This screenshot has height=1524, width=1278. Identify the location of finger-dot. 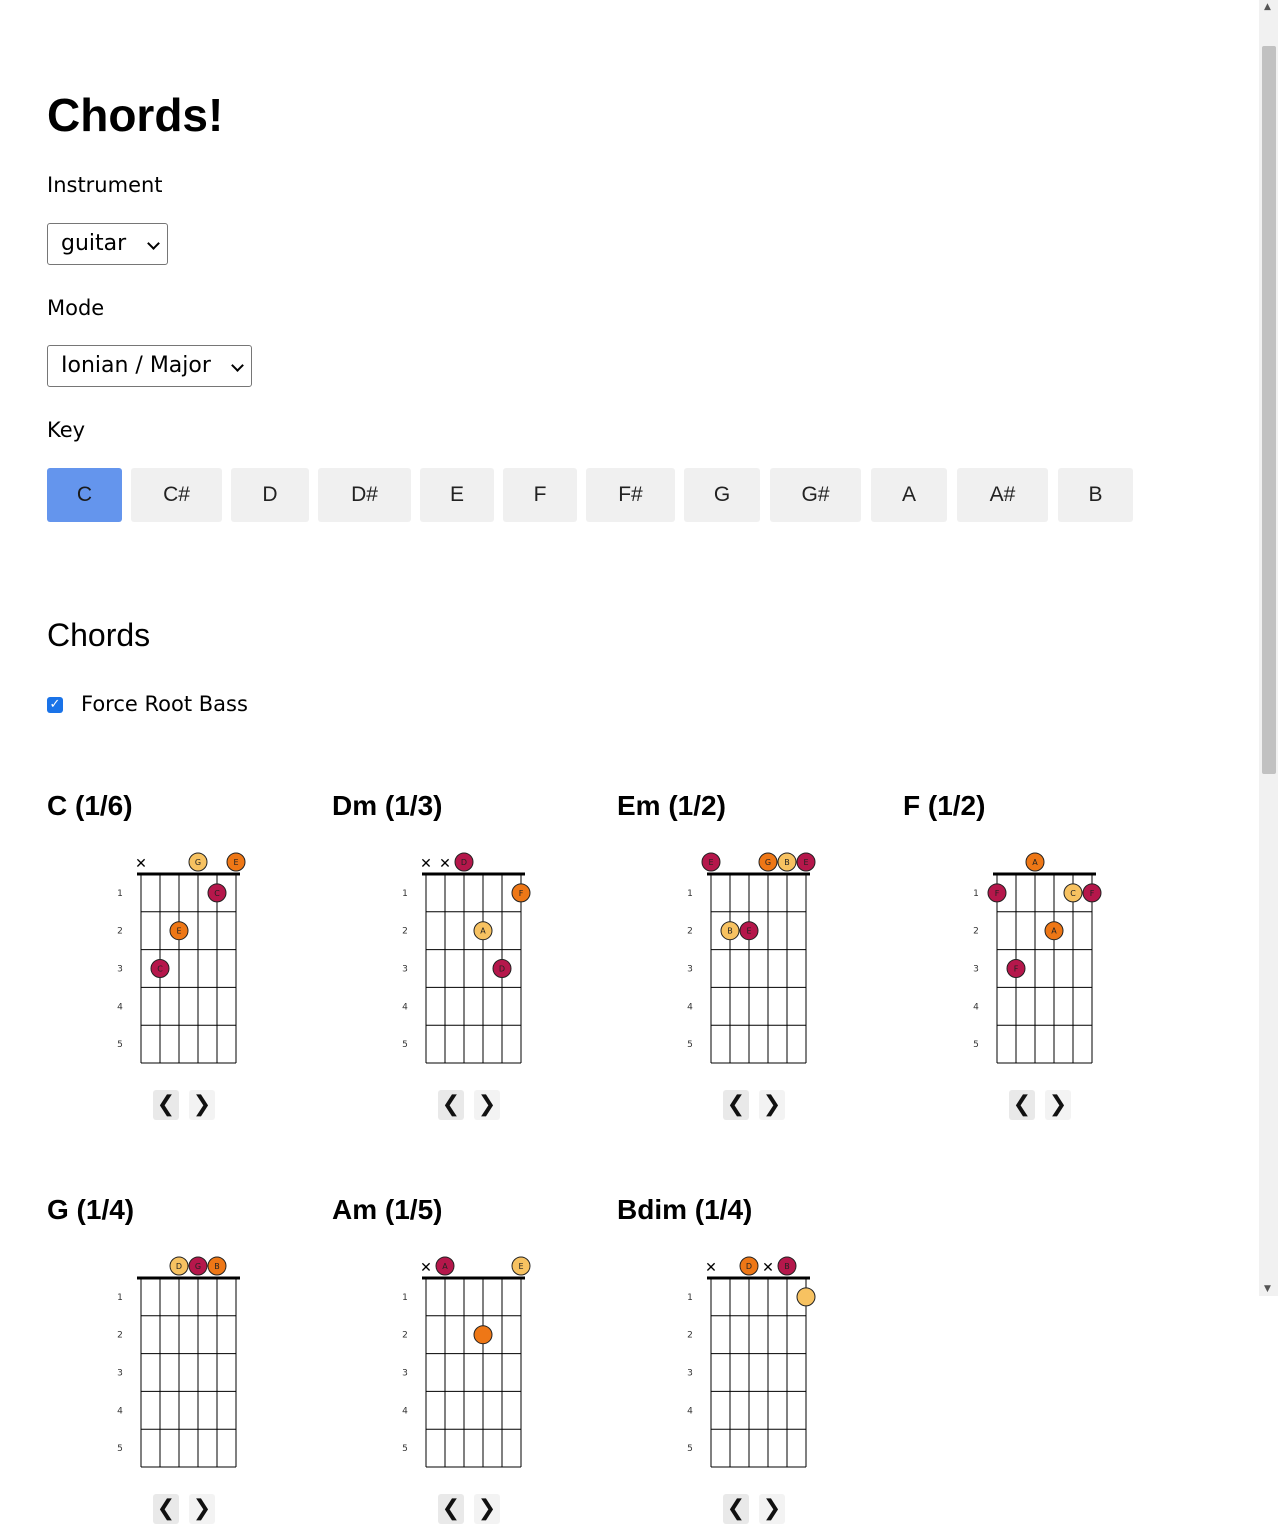
(483, 1335).